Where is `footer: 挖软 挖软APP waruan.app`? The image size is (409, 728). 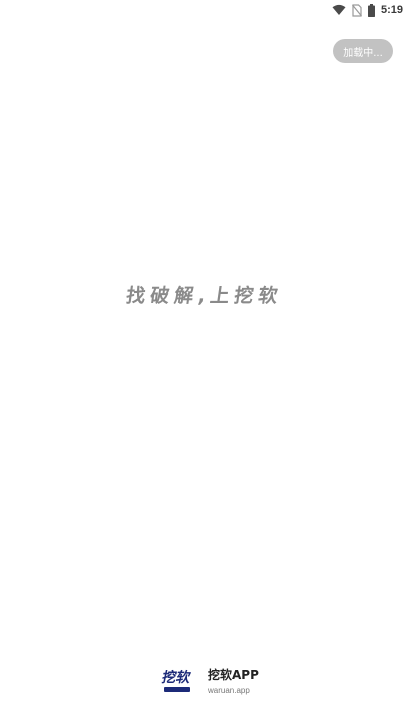
footer: 挖软 挖软APP waruan.app is located at coordinates (209, 682).